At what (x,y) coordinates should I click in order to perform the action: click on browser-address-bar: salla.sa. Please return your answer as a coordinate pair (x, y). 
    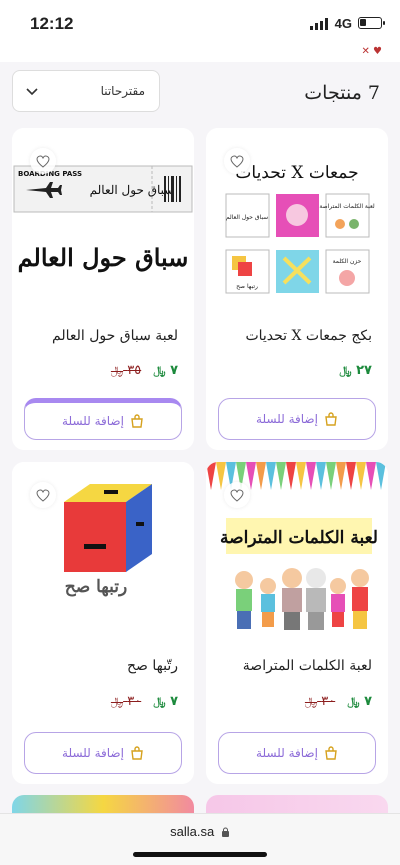
    Looking at the image, I should click on (200, 839).